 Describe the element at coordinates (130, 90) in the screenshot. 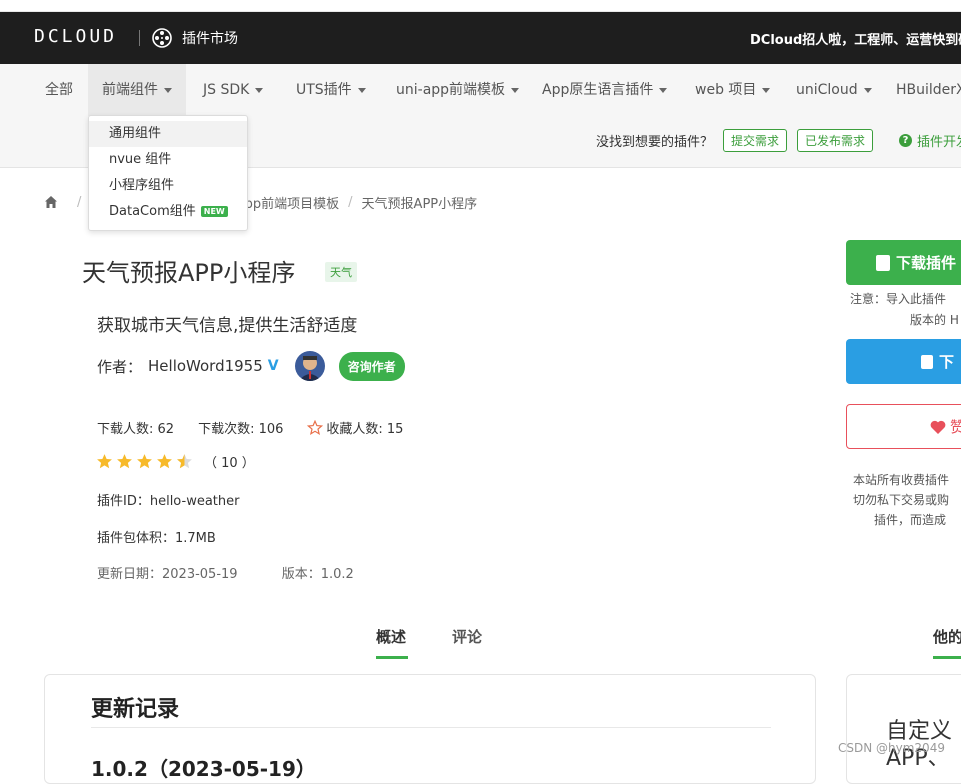

I see `nav-label: 前端组件` at that location.